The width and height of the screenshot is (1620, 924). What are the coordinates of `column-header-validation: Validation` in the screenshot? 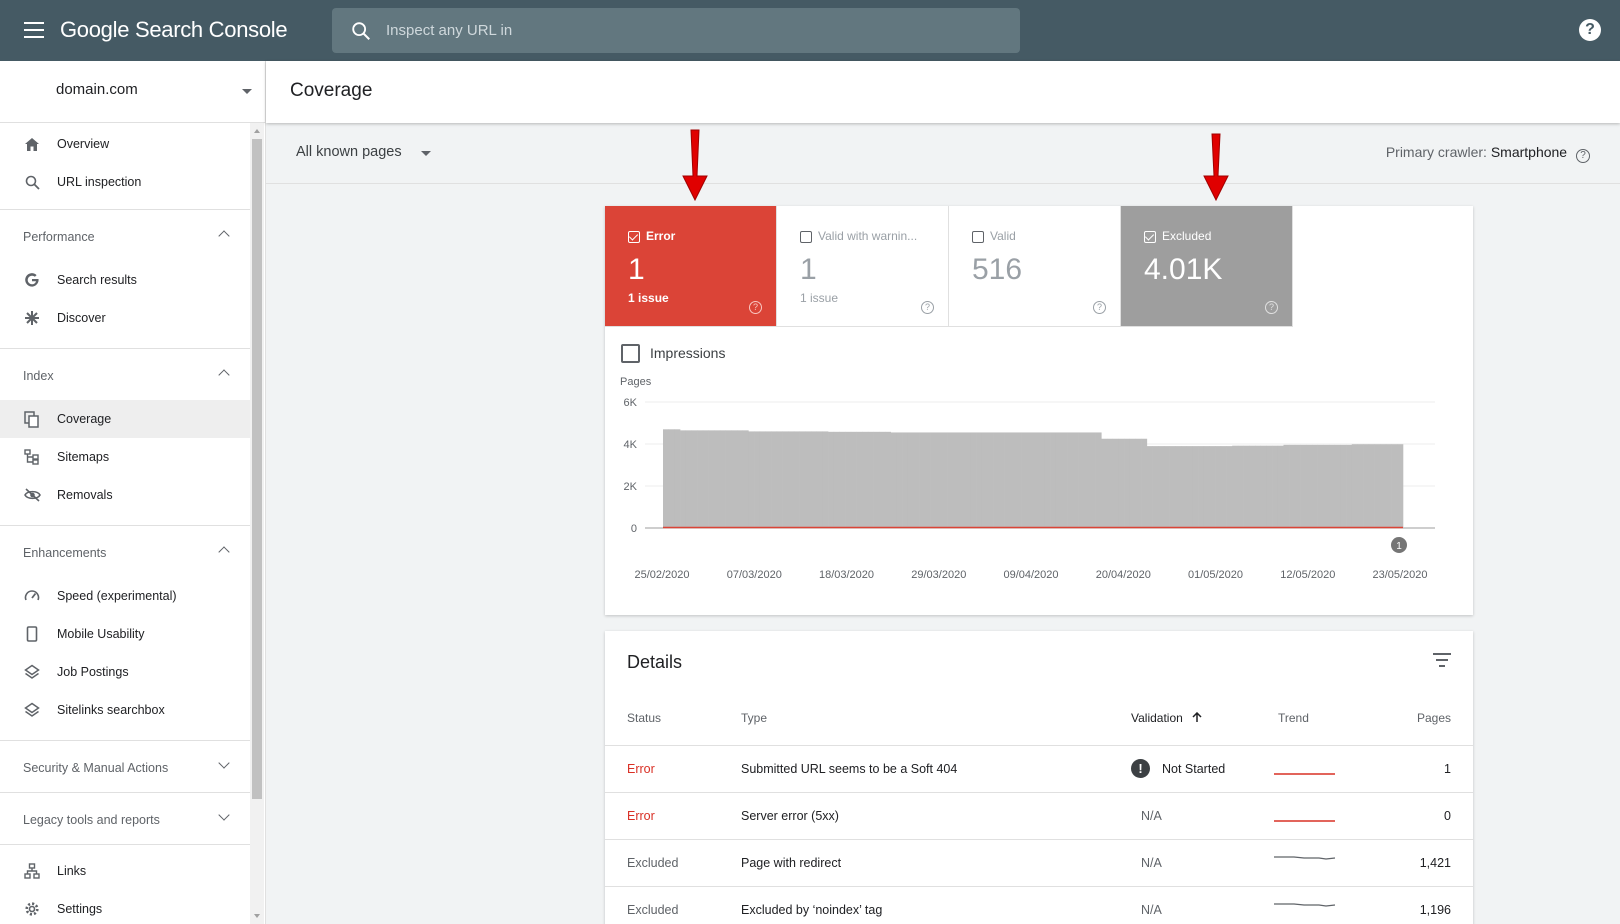 It's located at (1166, 718).